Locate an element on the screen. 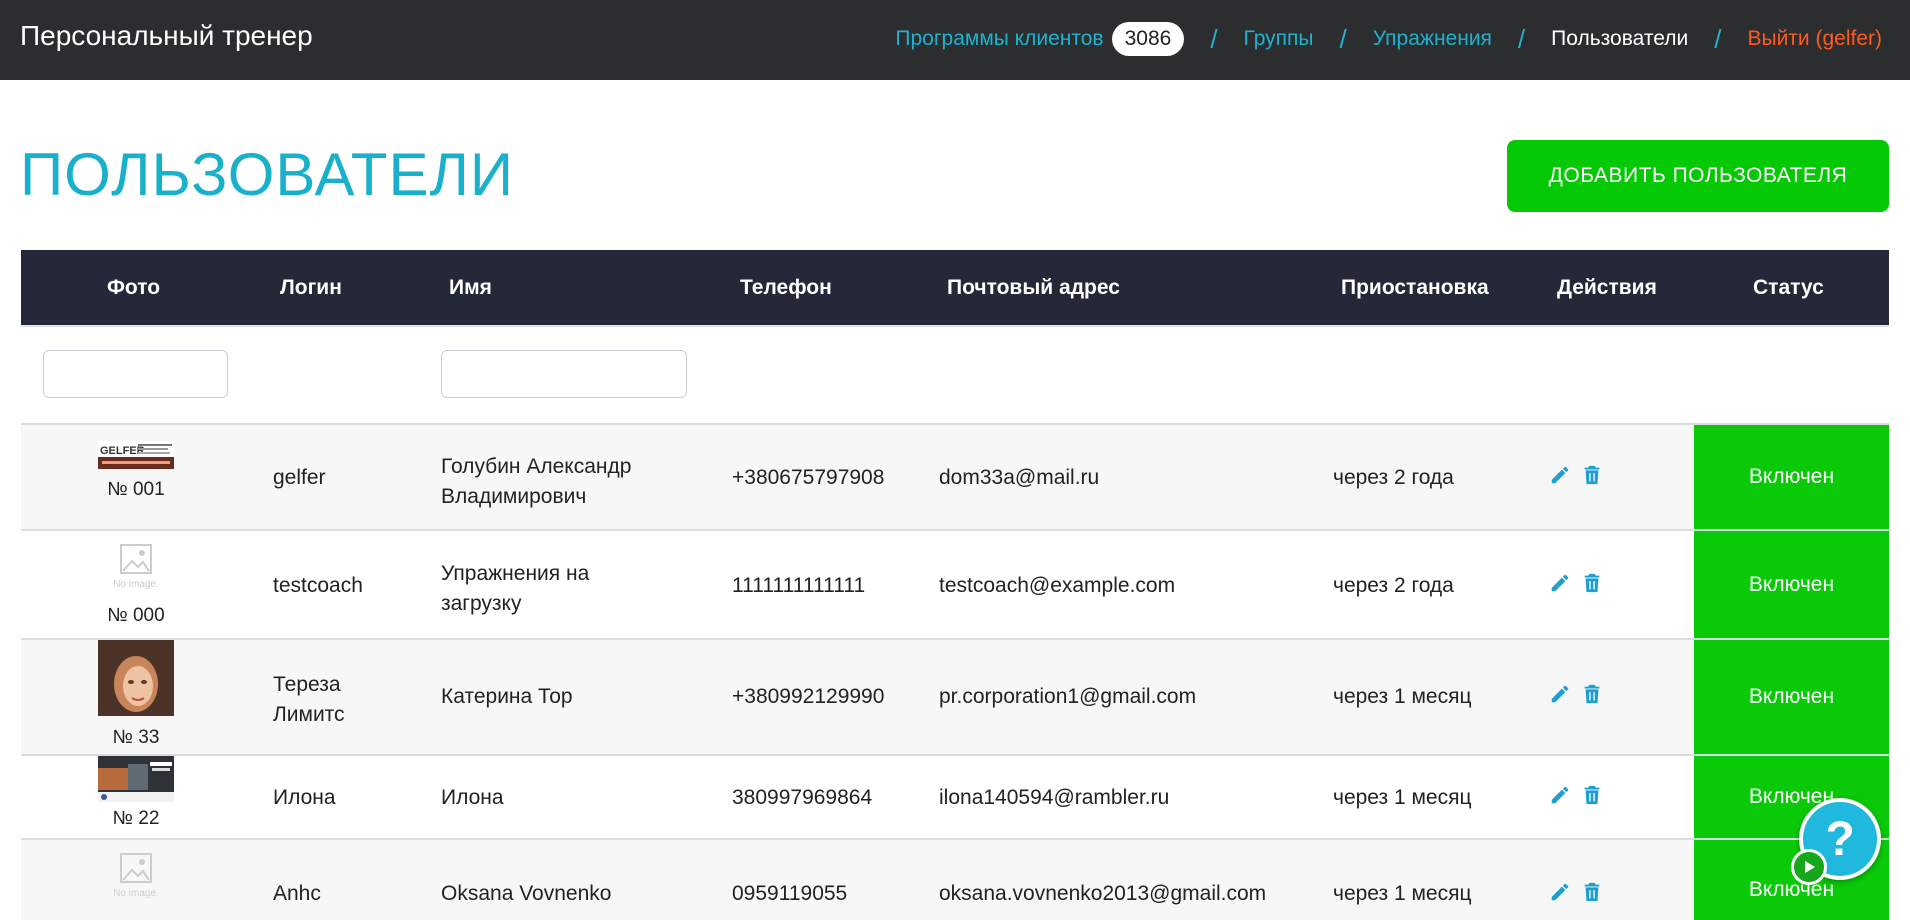 Image resolution: width=1910 pixels, height=920 pixels. col-header-photo: Фото is located at coordinates (133, 288).